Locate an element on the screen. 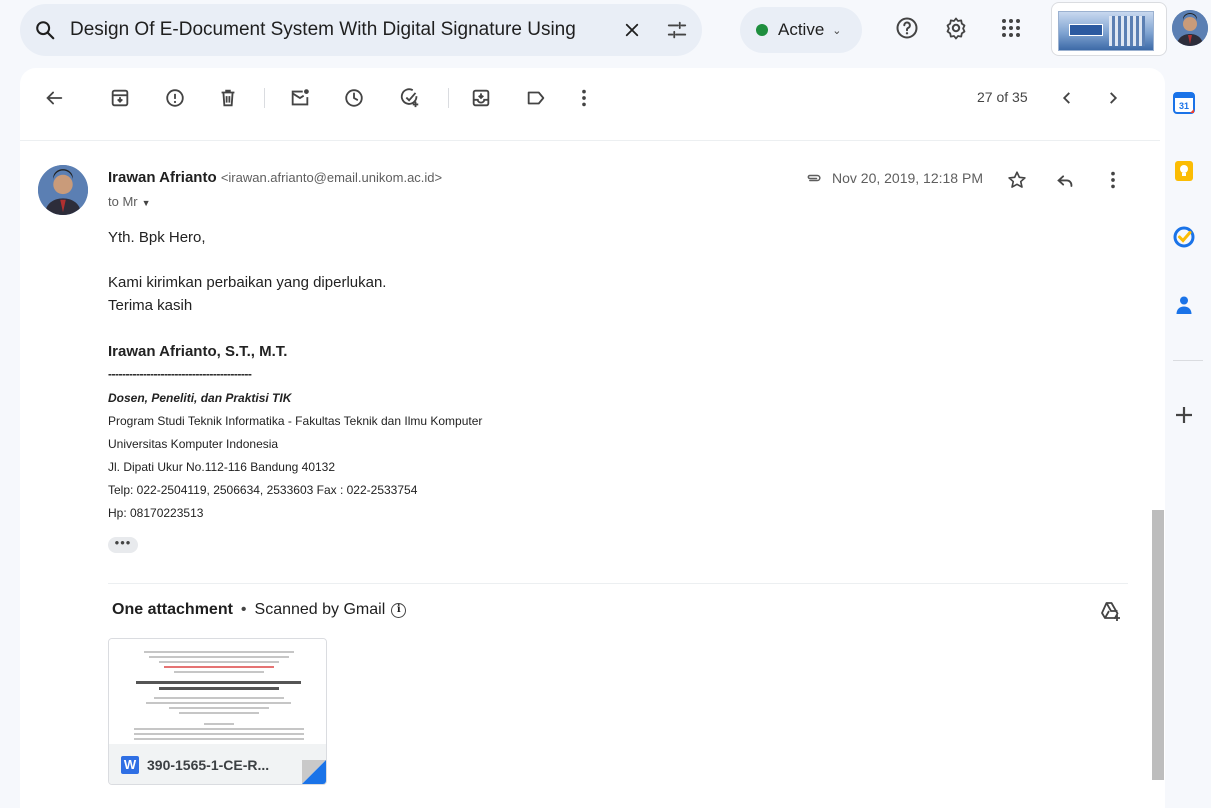  pagination-count: 27 of 35 is located at coordinates (1002, 97).